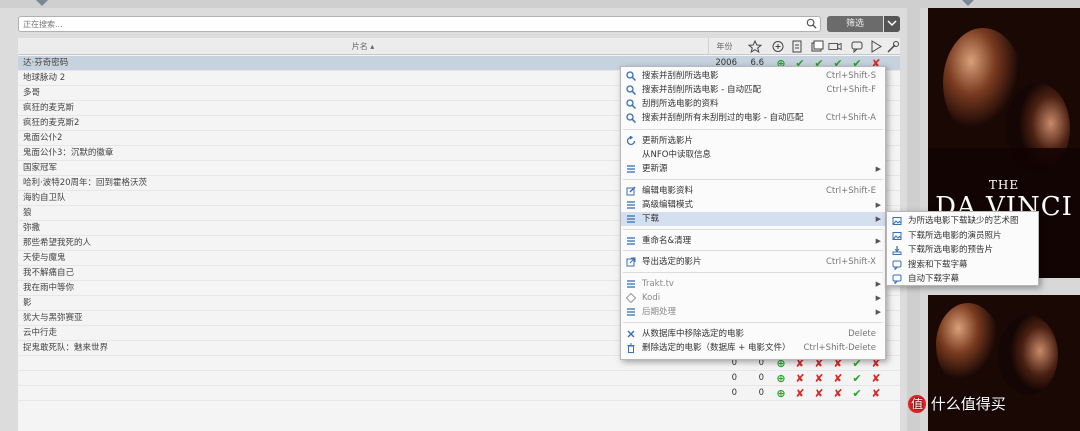  Describe the element at coordinates (753, 262) in the screenshot. I see `menu-item: 导出选定的影片 Ctrl+Shift-X` at that location.